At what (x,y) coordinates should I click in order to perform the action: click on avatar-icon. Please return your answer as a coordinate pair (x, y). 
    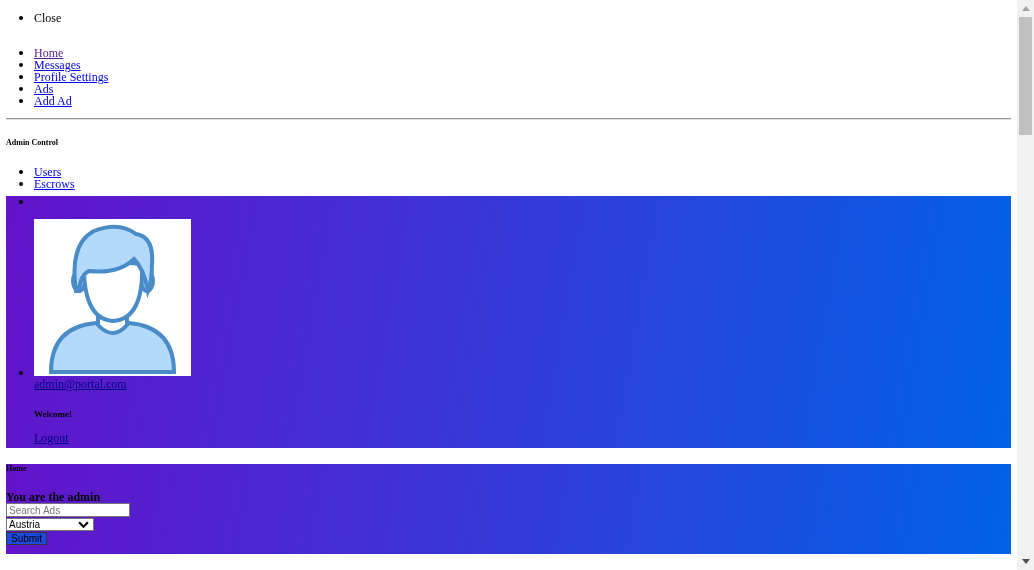
    Looking at the image, I should click on (112, 297).